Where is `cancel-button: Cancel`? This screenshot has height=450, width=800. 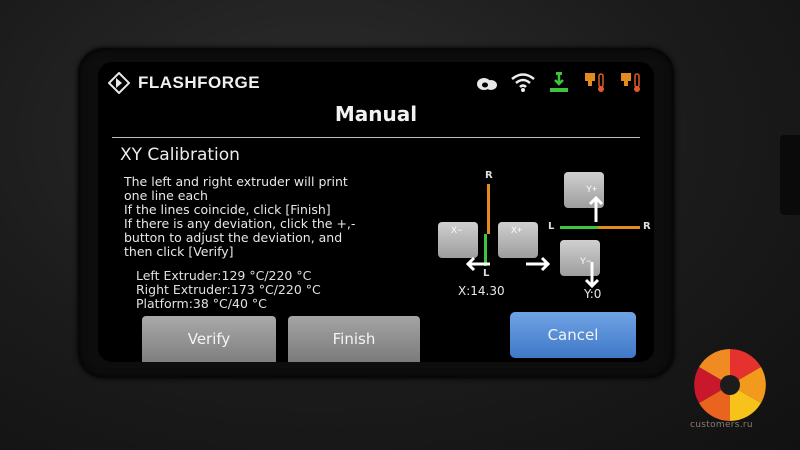 cancel-button: Cancel is located at coordinates (573, 335).